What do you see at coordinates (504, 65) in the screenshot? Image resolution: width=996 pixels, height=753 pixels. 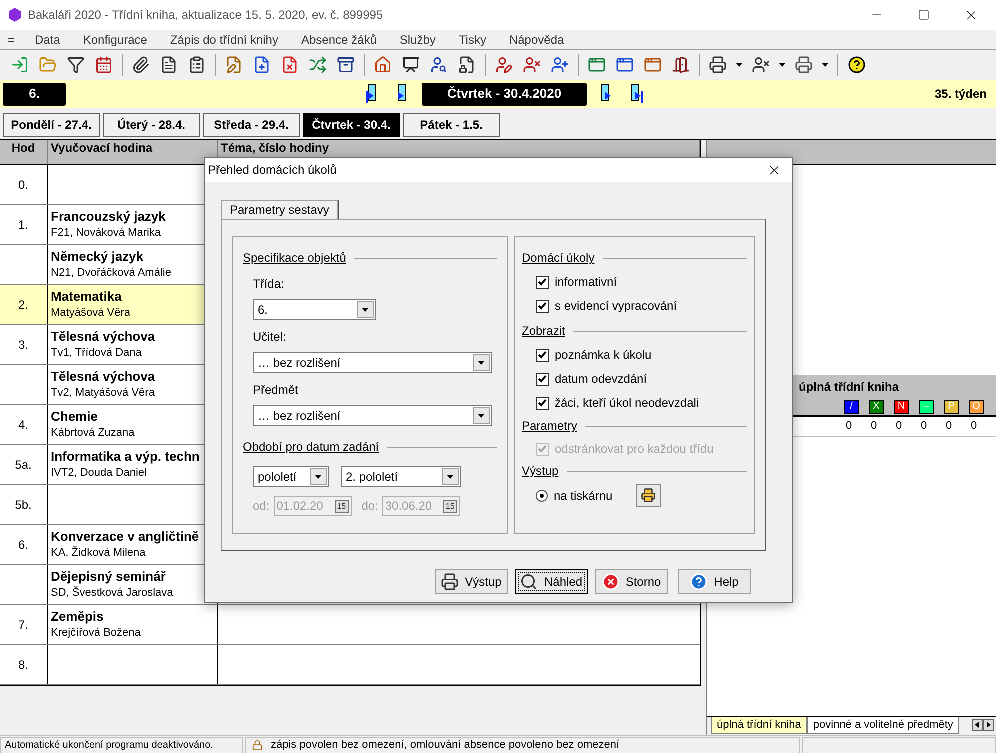 I see `person-pencil-icon` at bounding box center [504, 65].